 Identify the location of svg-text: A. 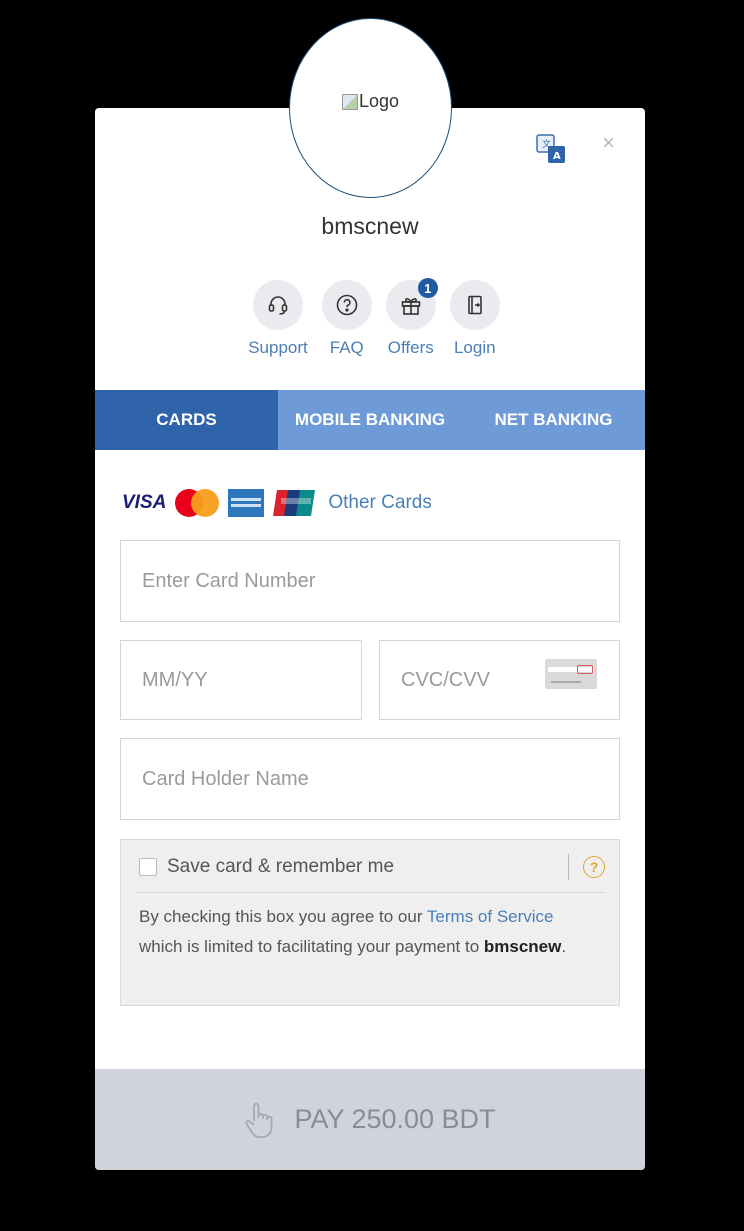
(557, 156).